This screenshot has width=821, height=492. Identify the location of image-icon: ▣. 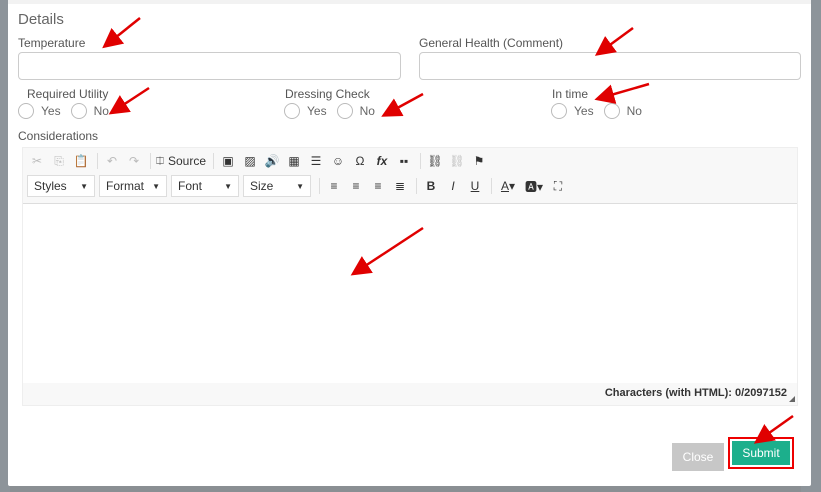
(228, 161).